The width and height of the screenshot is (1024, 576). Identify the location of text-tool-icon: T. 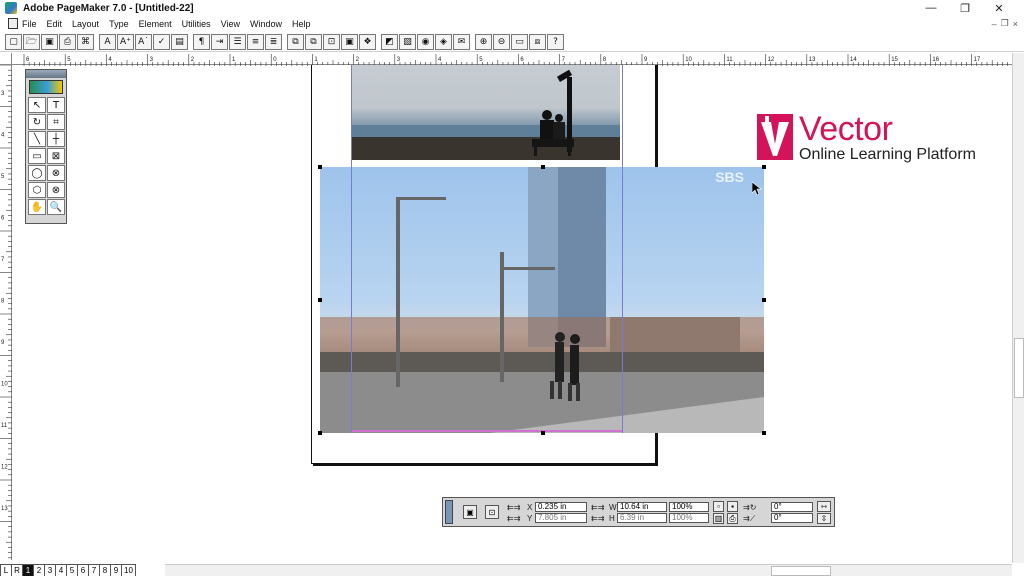
(56, 105).